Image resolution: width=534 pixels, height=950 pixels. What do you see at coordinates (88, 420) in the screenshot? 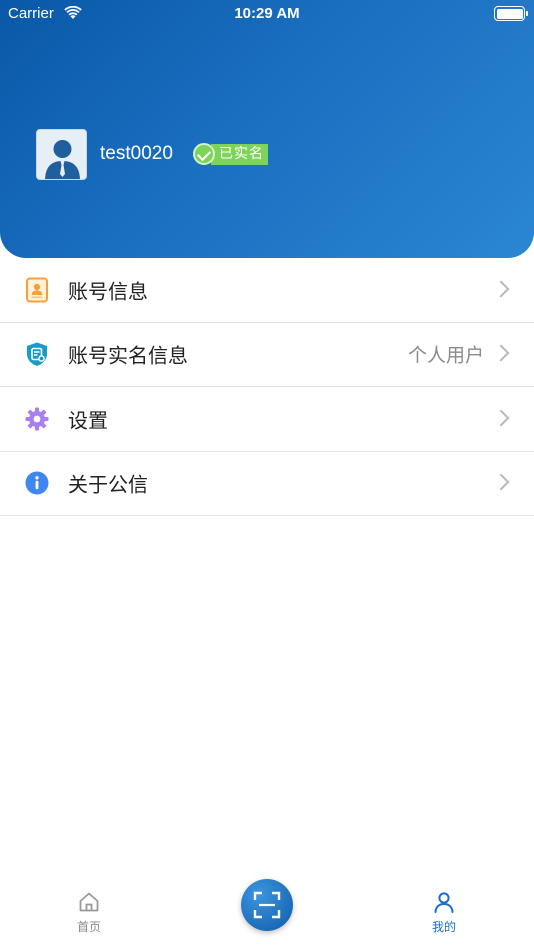
I see `menu-label: 设置` at bounding box center [88, 420].